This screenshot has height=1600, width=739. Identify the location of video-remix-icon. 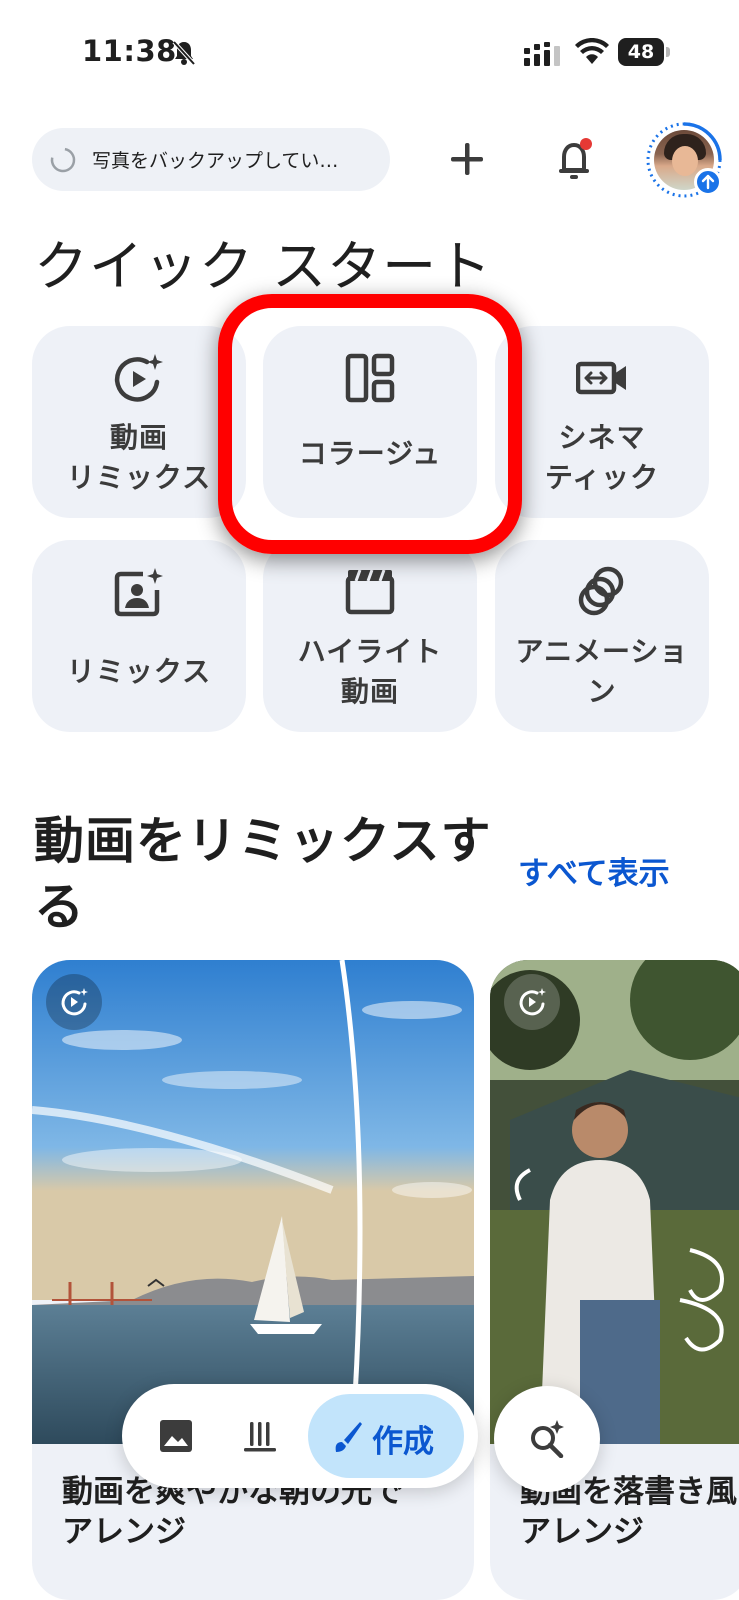
(138, 378).